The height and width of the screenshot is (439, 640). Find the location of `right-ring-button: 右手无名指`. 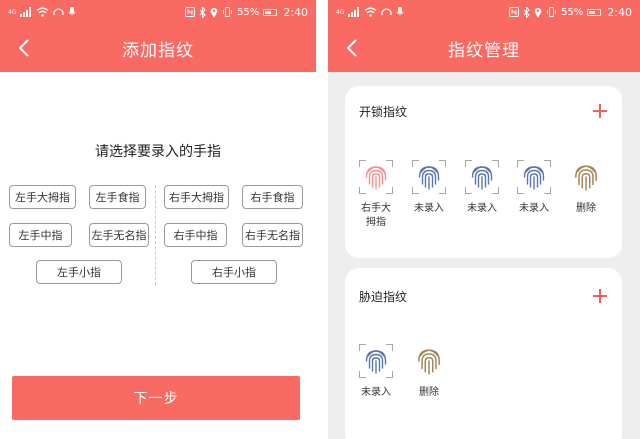

right-ring-button: 右手无名指 is located at coordinates (272, 235).